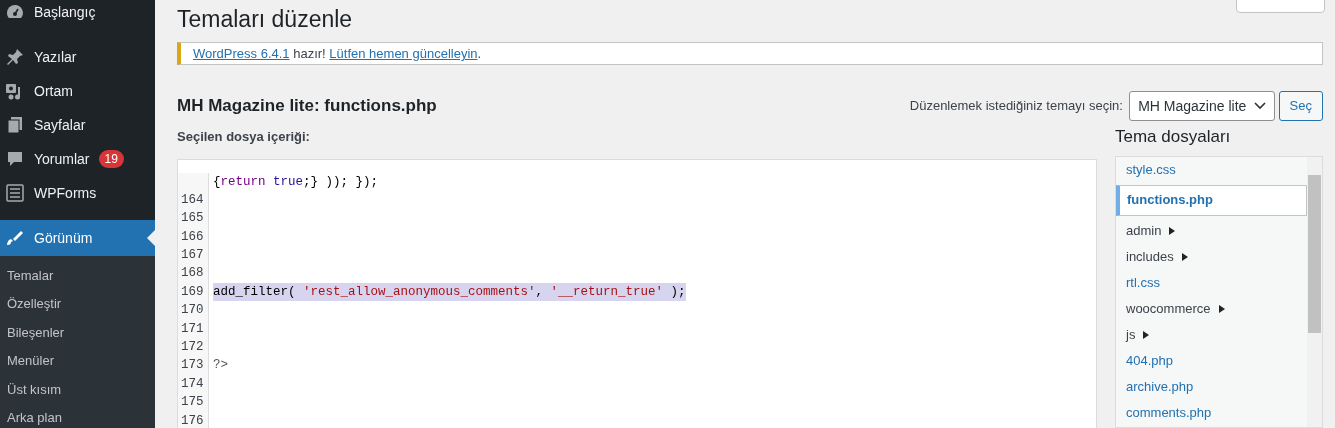  What do you see at coordinates (1173, 137) in the screenshot?
I see `files-title: Tema dosyaları` at bounding box center [1173, 137].